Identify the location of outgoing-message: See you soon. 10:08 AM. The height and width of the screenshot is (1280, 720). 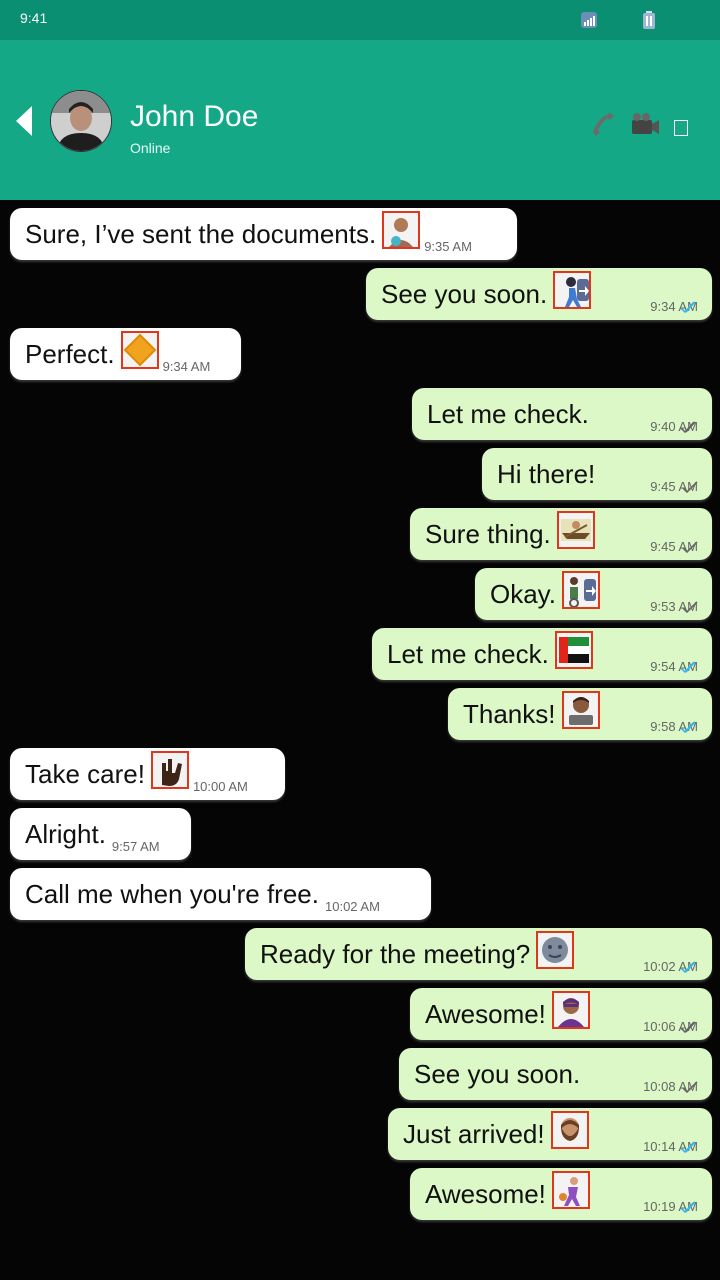
(555, 1074).